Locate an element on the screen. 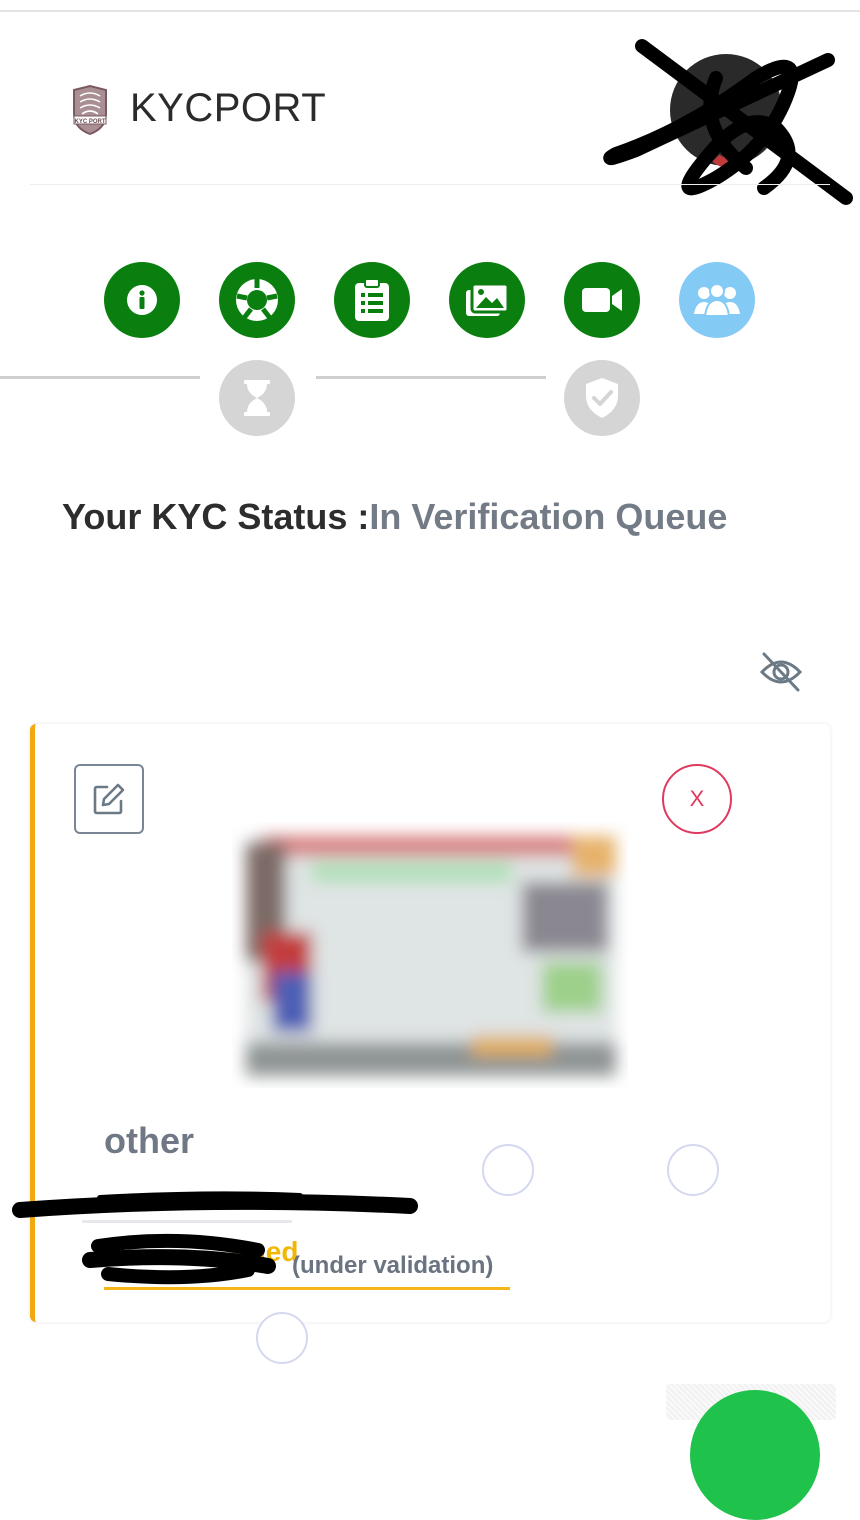 The height and width of the screenshot is (1520, 860). header-divider is located at coordinates (430, 184).